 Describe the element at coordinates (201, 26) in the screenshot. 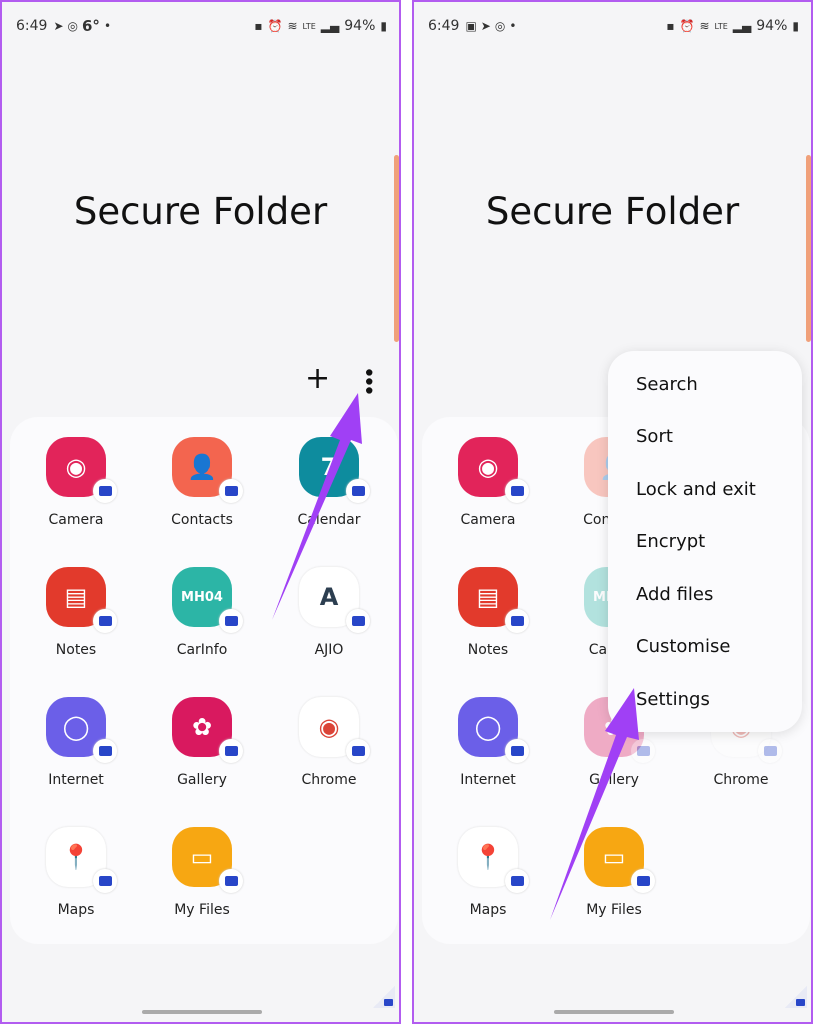

I see `status-bar: 6:49 ➤ ◎ 6° • ▪ ⏰ ≋ LTE ▂▄ 94% ▮` at that location.